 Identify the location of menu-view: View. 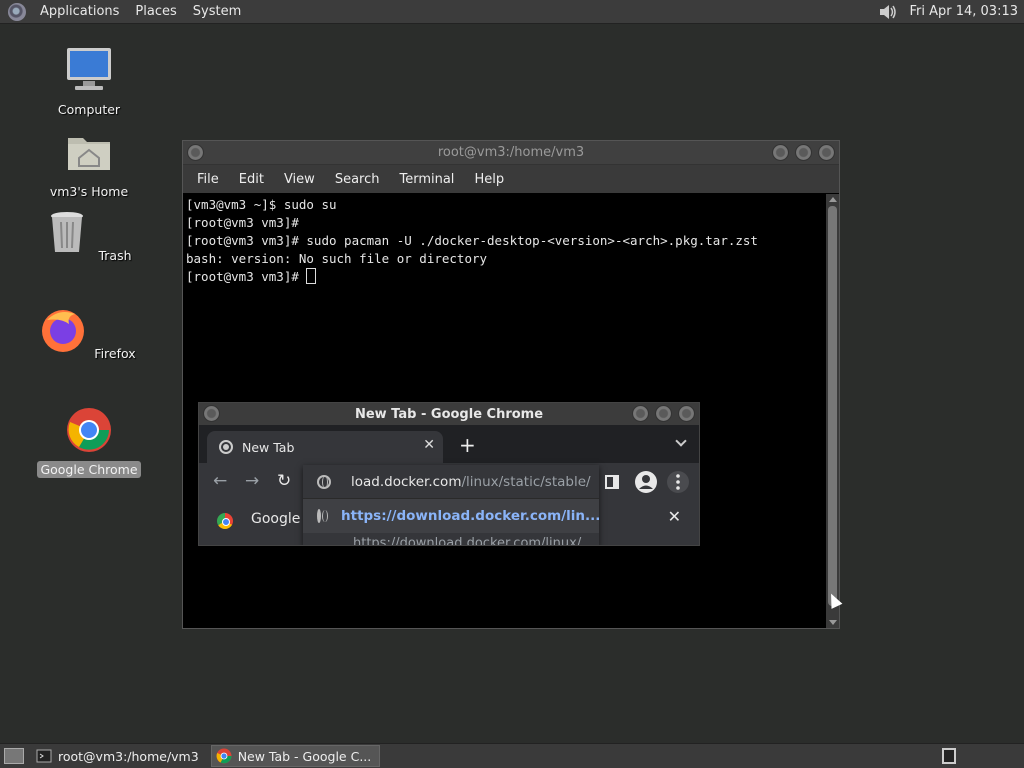
(299, 179).